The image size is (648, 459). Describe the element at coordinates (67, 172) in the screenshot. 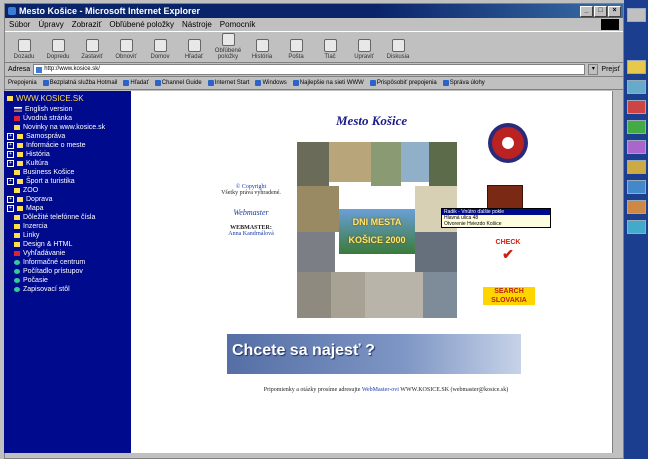

I see `sidebar-item: Business Košice` at that location.